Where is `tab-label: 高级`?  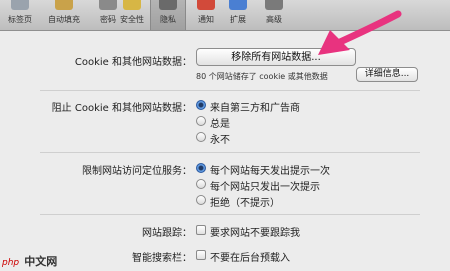 tab-label: 高级 is located at coordinates (274, 19).